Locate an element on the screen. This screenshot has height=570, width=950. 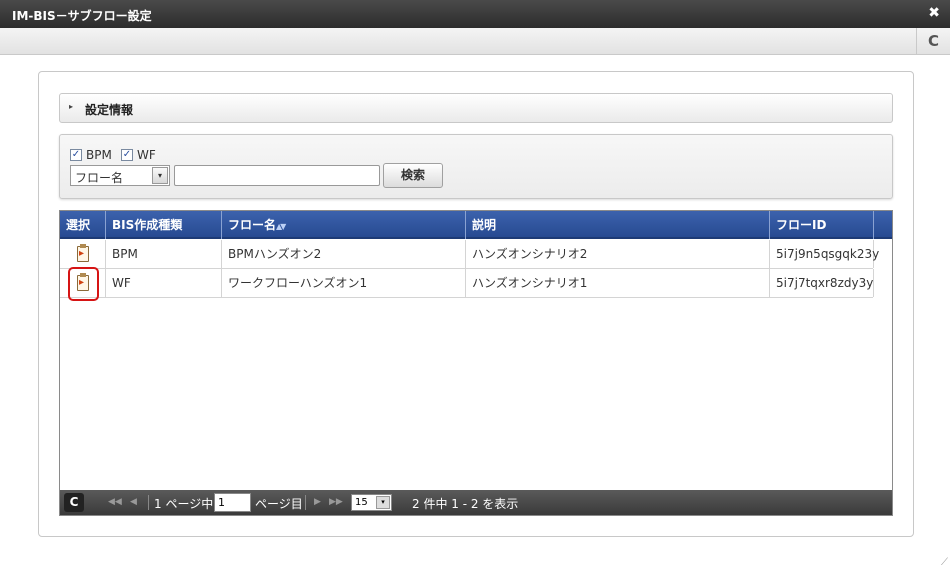
result-summary: 2 件中 1 - 2 を表示 is located at coordinates (465, 504).